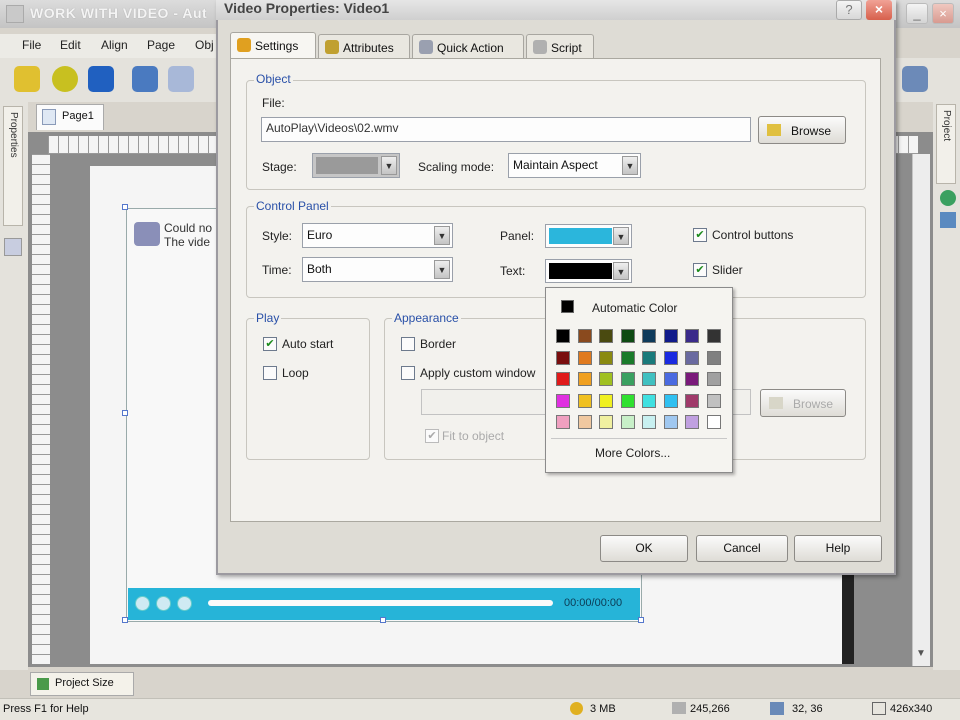  I want to click on panel-icon, so click(13, 247).